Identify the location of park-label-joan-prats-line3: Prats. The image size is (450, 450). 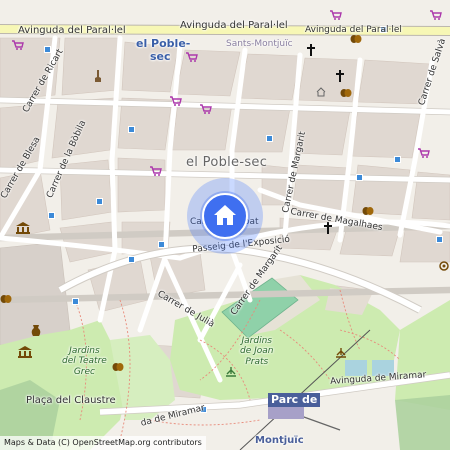
(257, 361).